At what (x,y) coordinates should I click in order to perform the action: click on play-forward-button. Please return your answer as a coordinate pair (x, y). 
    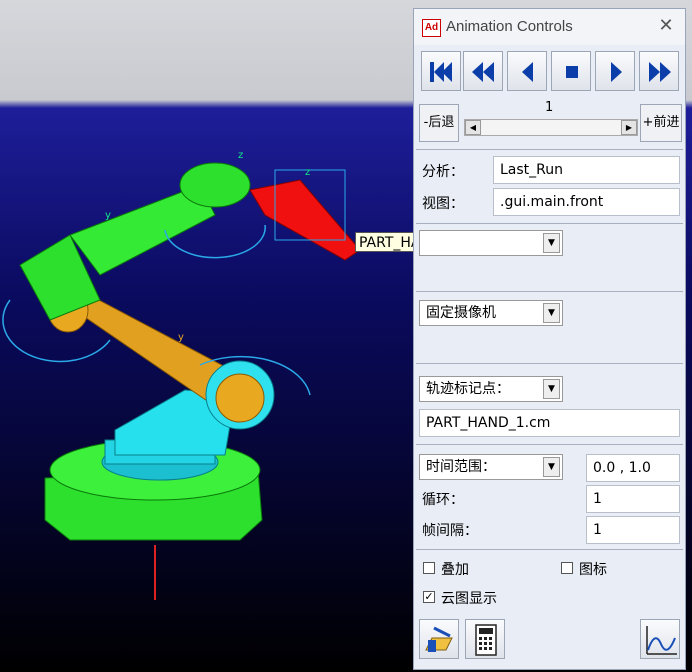
    Looking at the image, I should click on (615, 71).